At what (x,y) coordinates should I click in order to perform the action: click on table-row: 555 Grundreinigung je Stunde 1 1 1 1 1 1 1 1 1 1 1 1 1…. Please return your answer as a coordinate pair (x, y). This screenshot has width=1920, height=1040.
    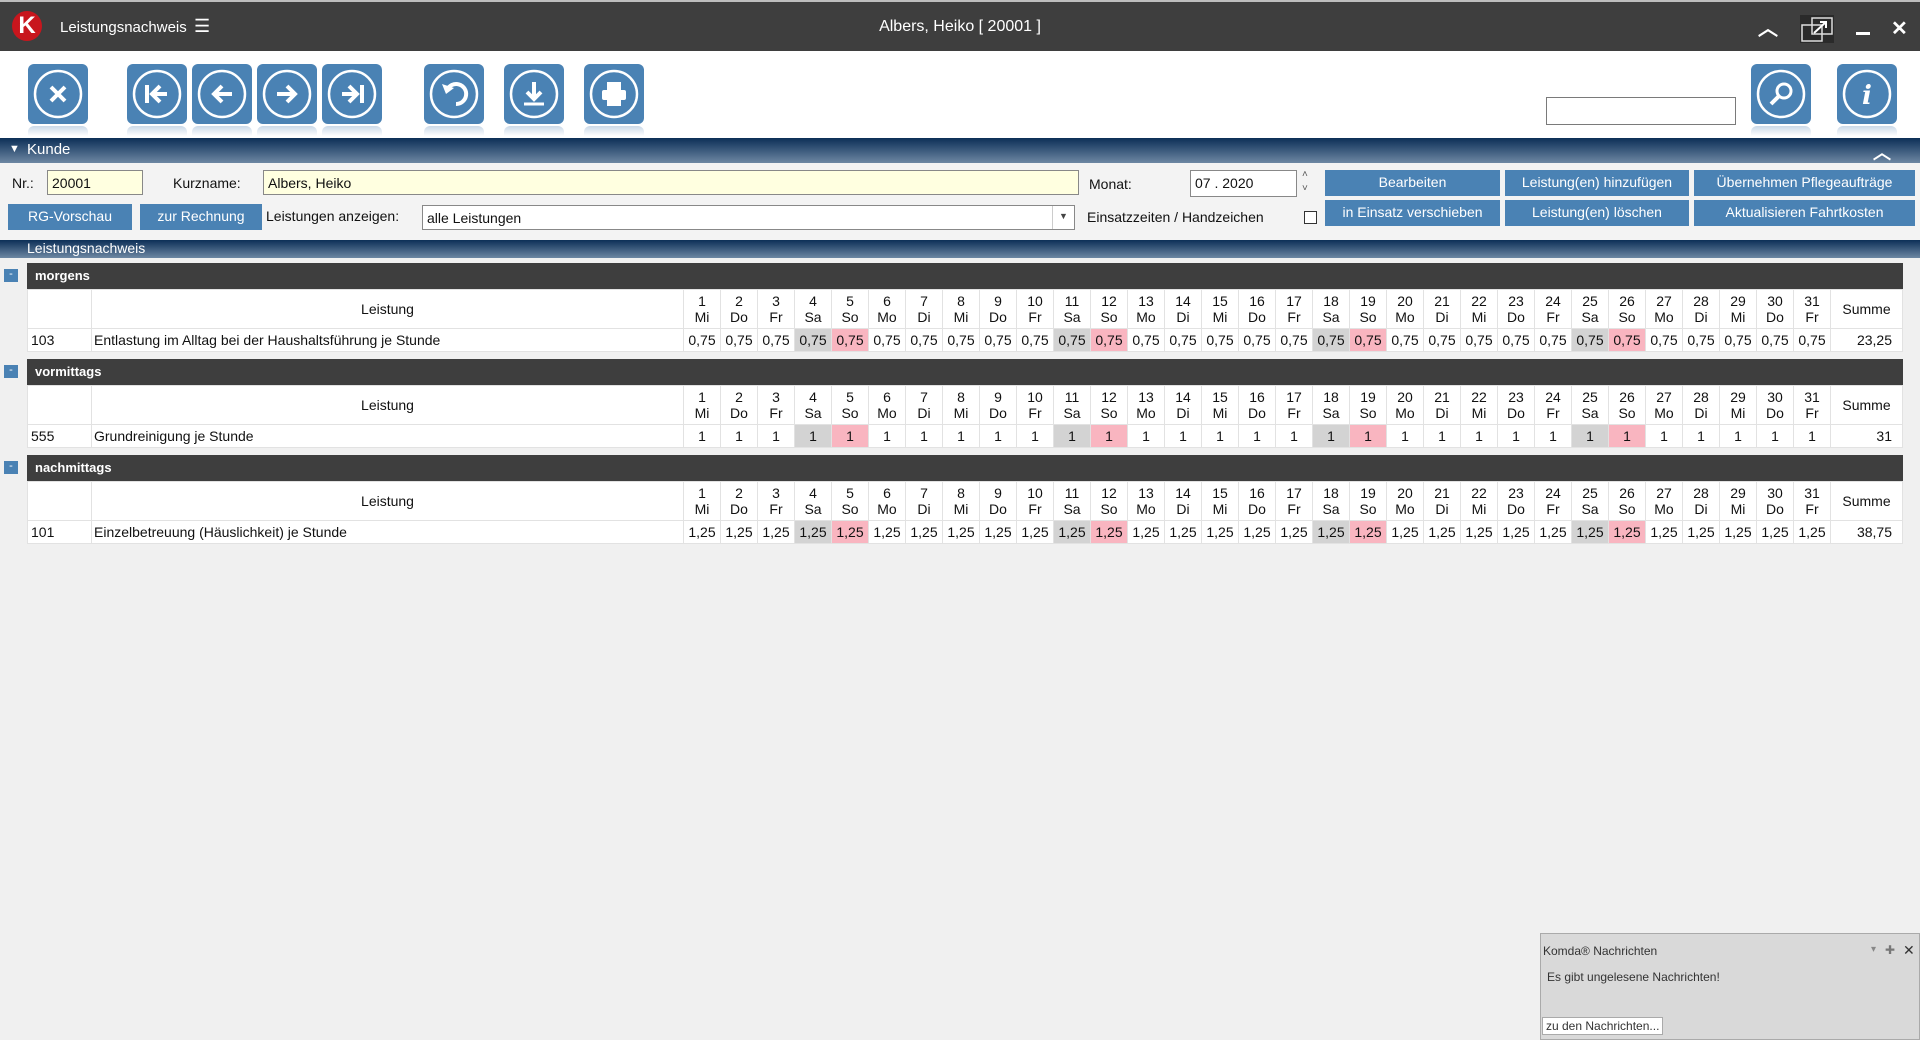
    Looking at the image, I should click on (965, 436).